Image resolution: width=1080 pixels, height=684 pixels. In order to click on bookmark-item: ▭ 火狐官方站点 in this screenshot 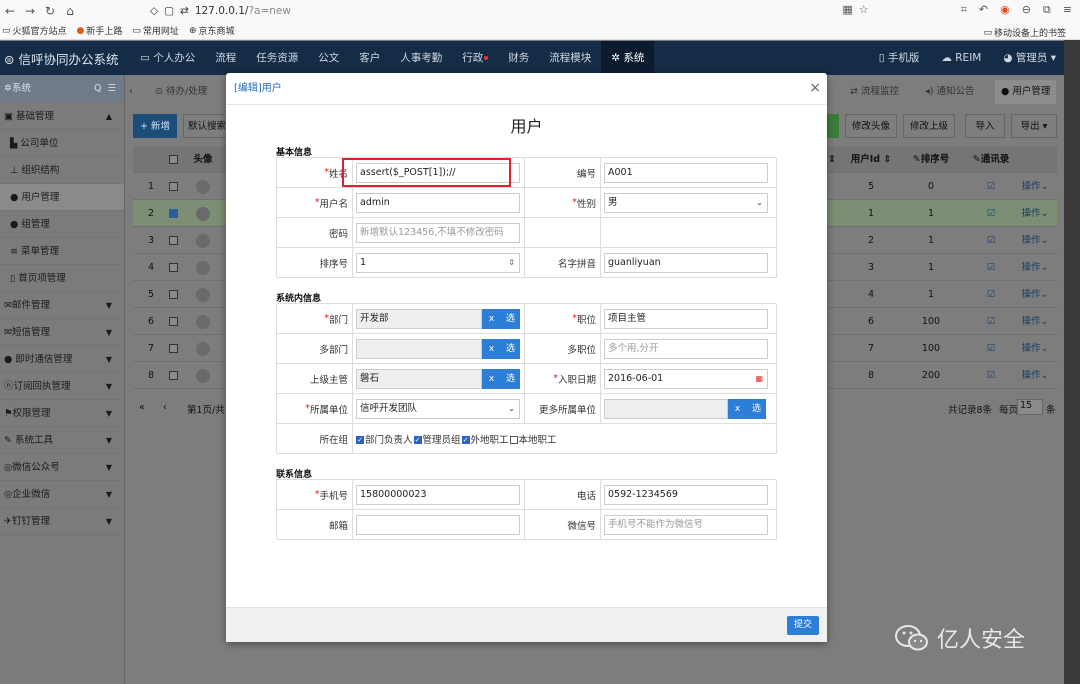, I will do `click(34, 31)`.